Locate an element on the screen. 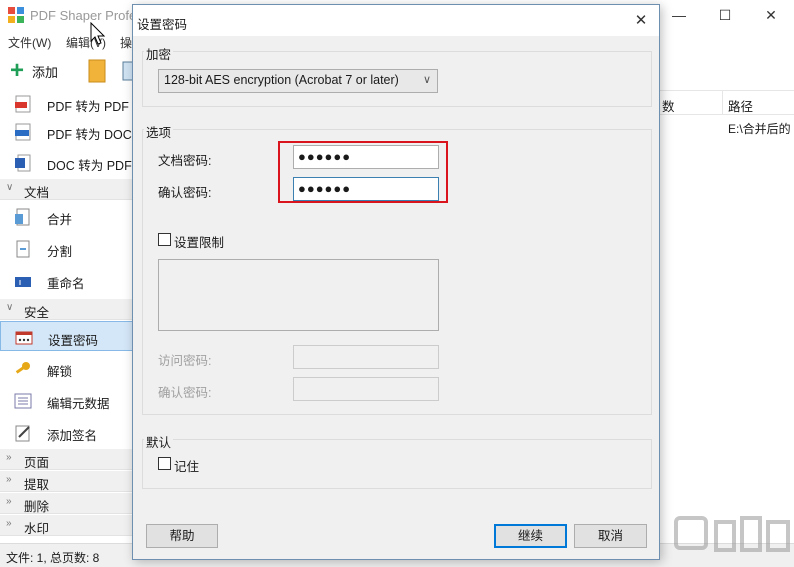  sidebar-category-pages: » 页面 is located at coordinates (67, 459).